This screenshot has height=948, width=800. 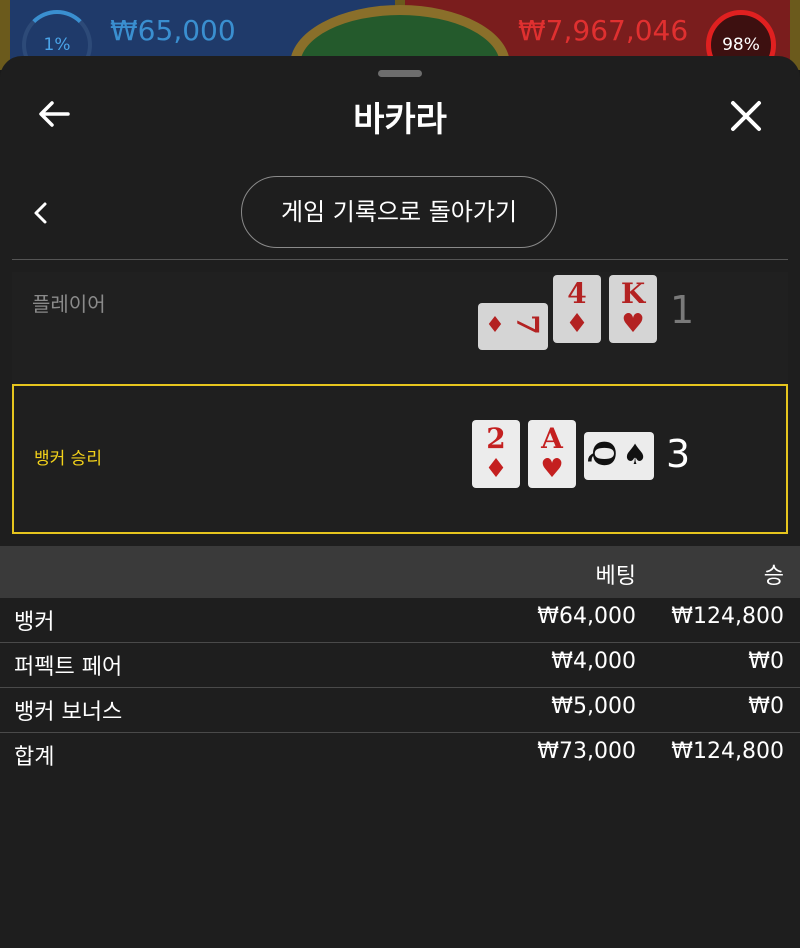 I want to click on close-icon, so click(x=746, y=116).